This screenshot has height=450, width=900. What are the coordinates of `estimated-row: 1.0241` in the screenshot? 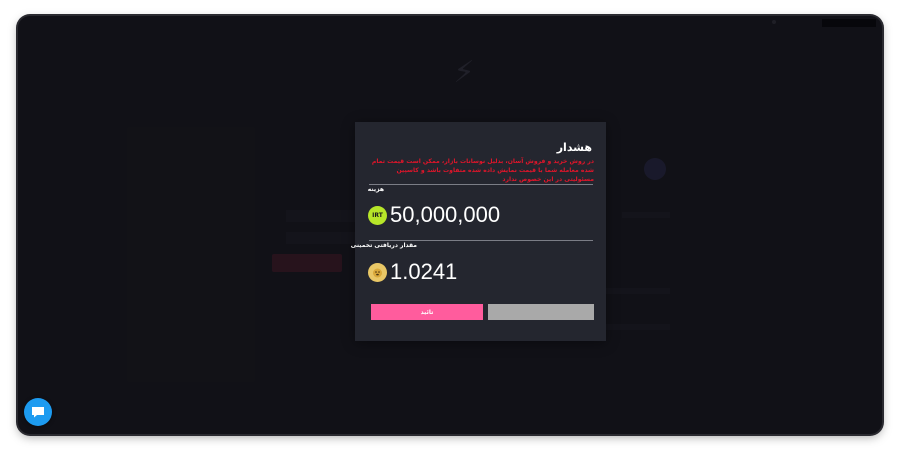 It's located at (412, 272).